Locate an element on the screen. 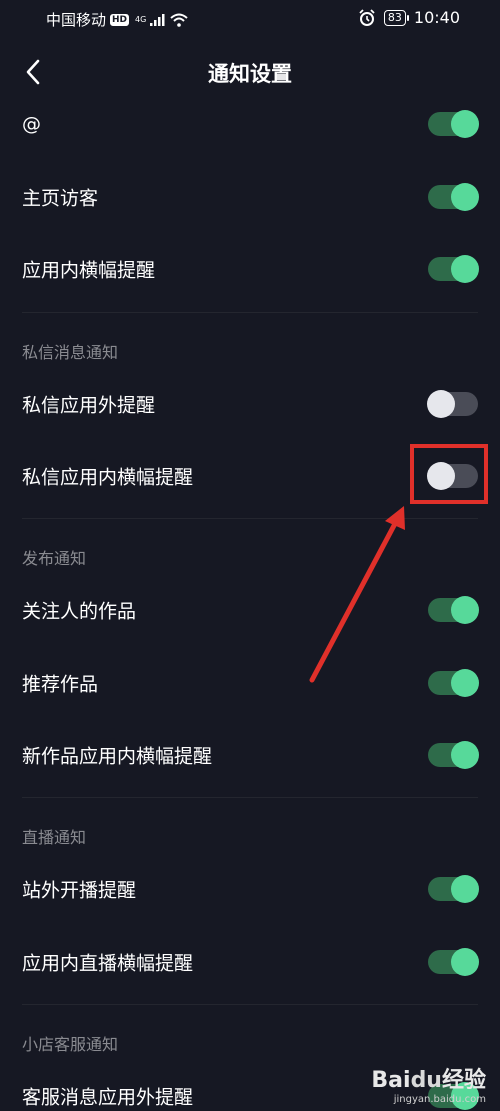  recommended-works-toggle is located at coordinates (453, 683).